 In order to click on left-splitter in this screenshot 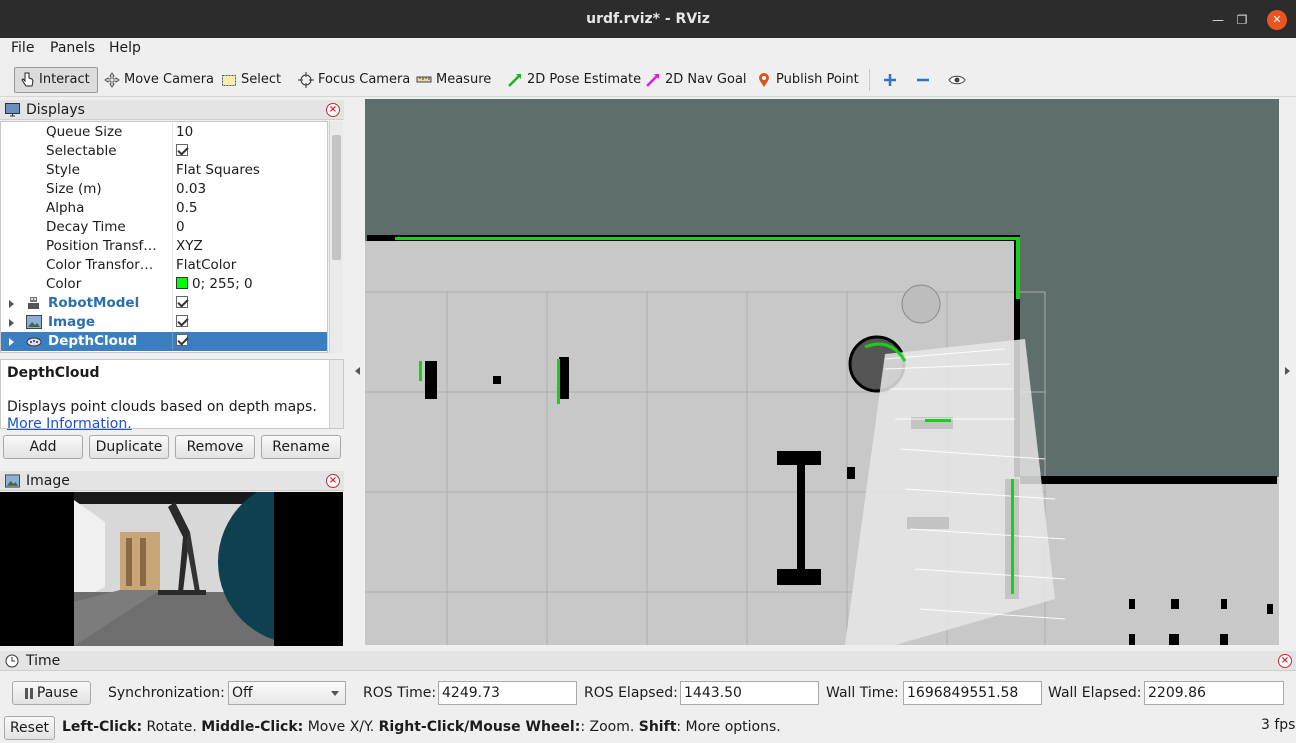, I will do `click(358, 372)`.